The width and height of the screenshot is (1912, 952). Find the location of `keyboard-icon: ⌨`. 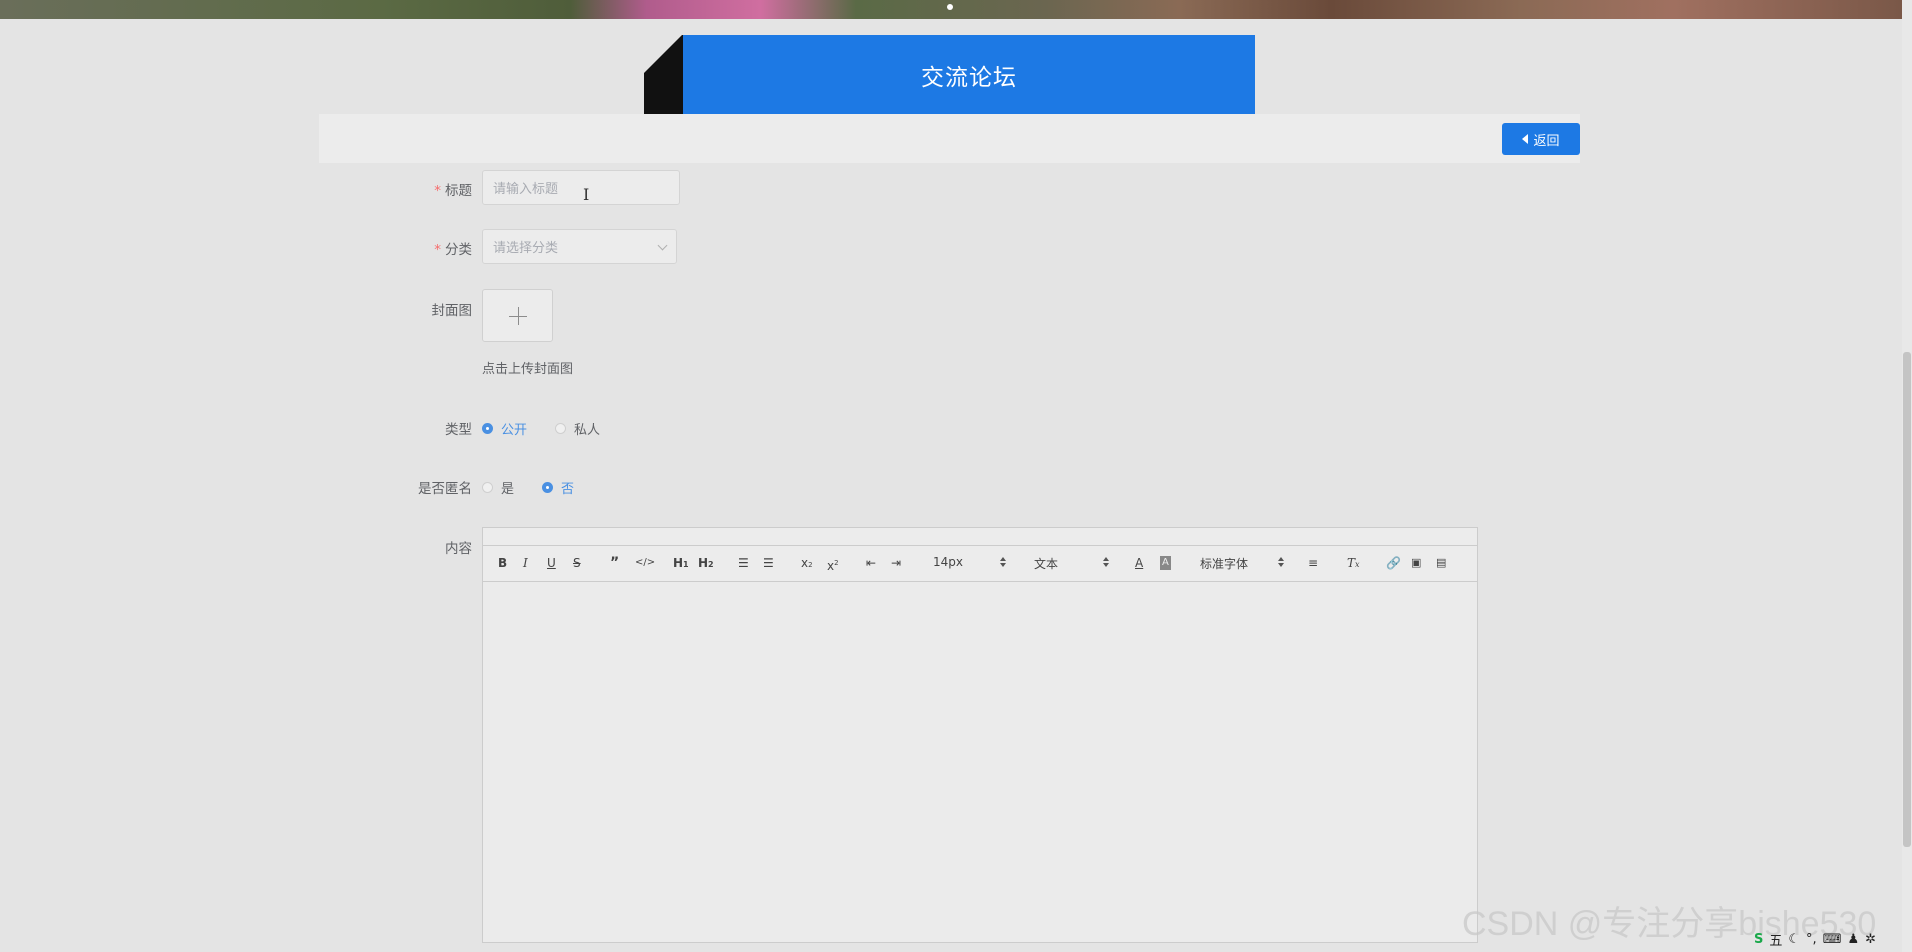

keyboard-icon: ⌨ is located at coordinates (1832, 939).